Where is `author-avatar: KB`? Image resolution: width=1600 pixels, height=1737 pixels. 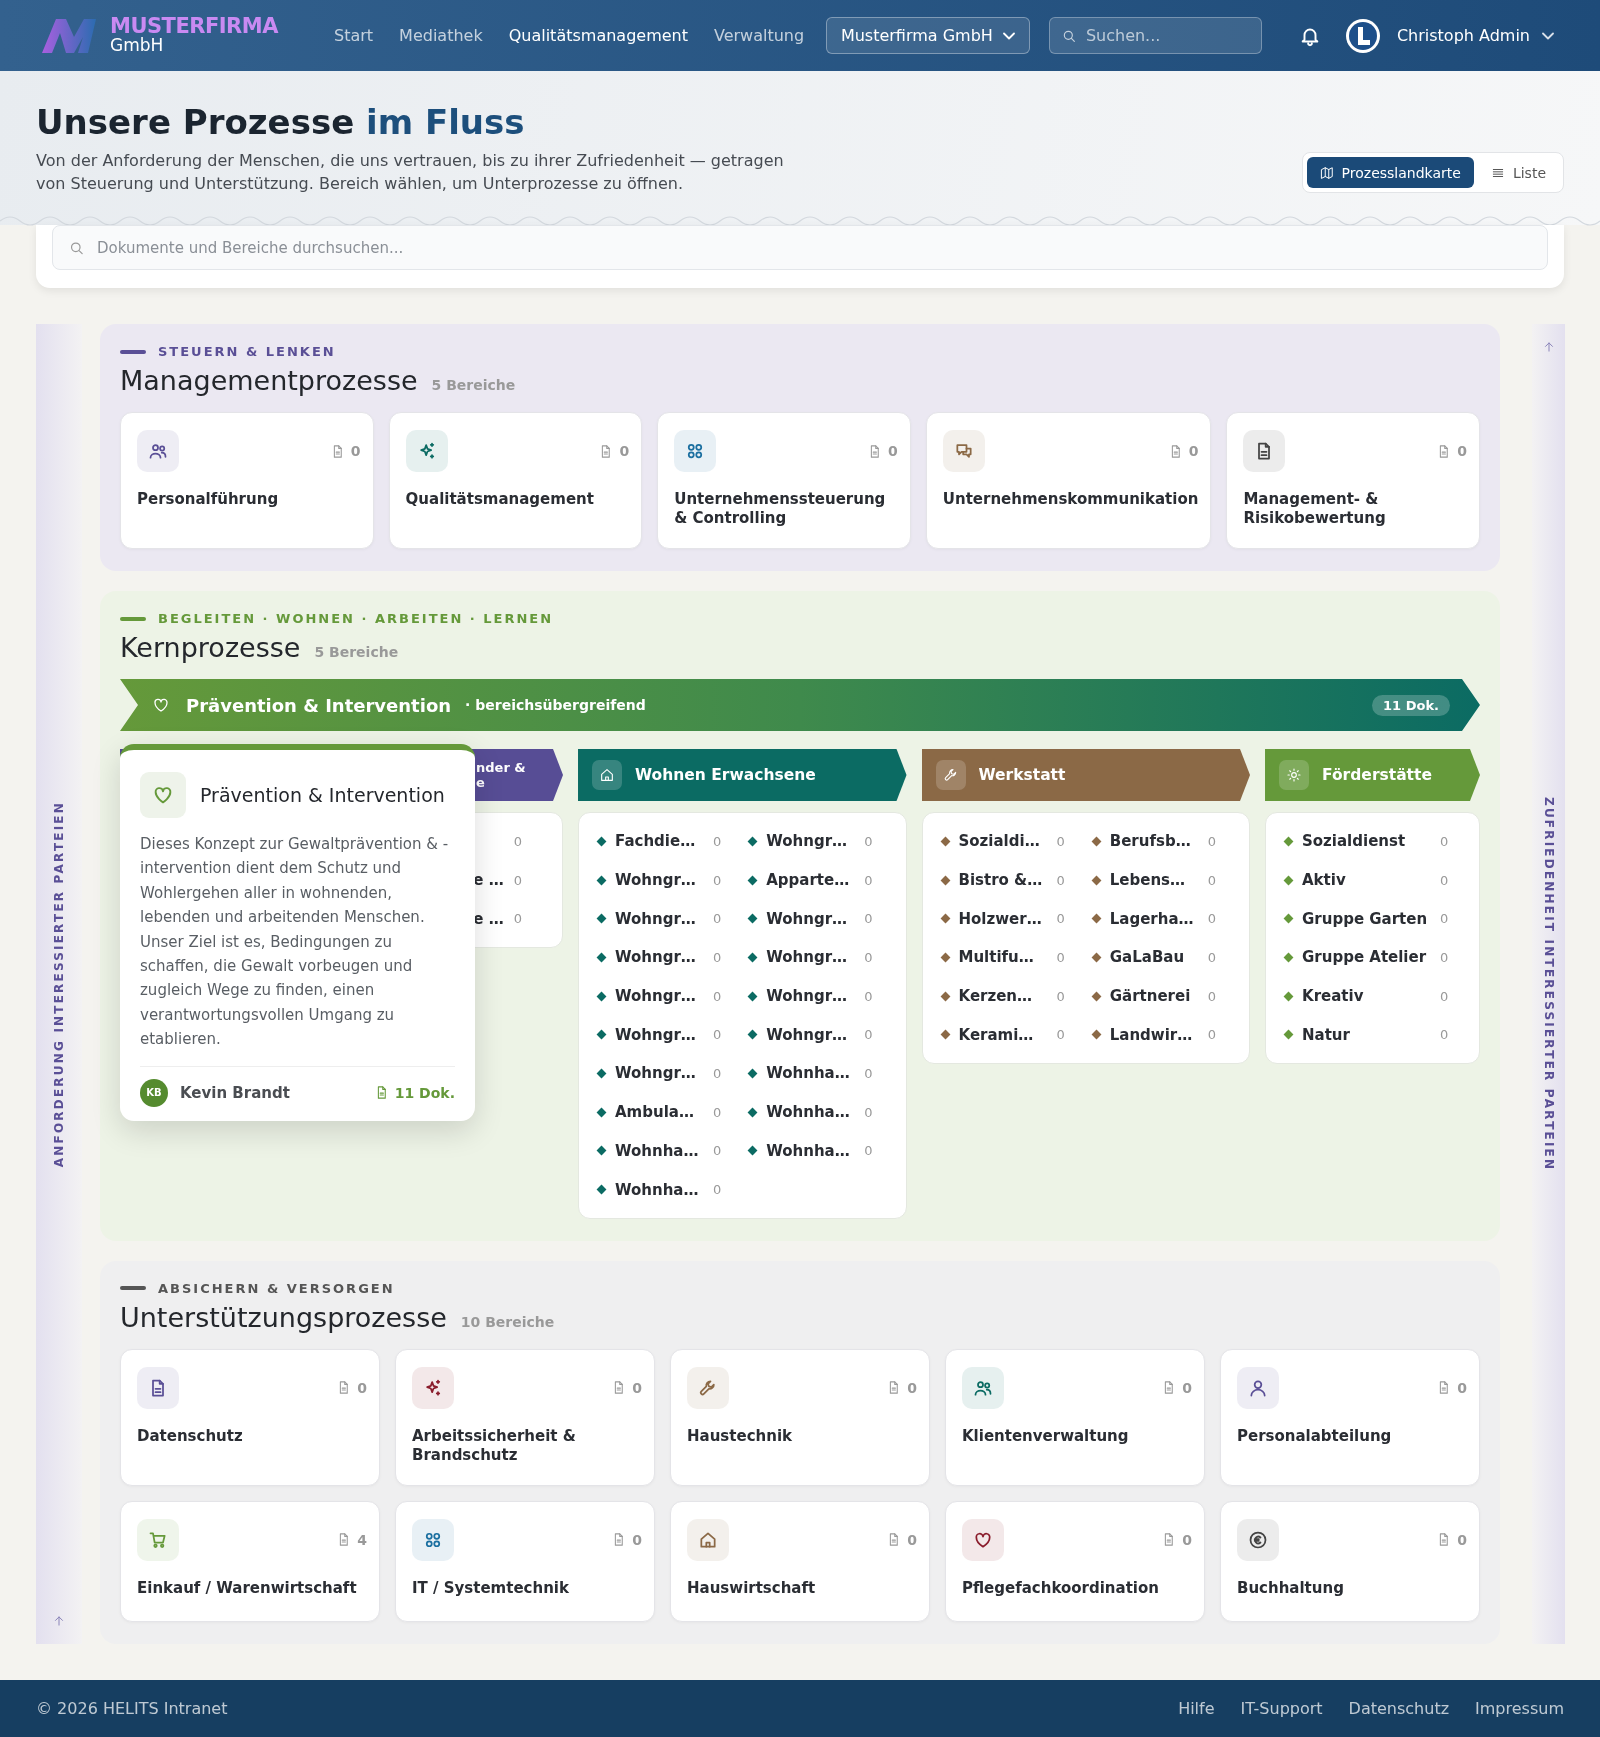 author-avatar: KB is located at coordinates (154, 1092).